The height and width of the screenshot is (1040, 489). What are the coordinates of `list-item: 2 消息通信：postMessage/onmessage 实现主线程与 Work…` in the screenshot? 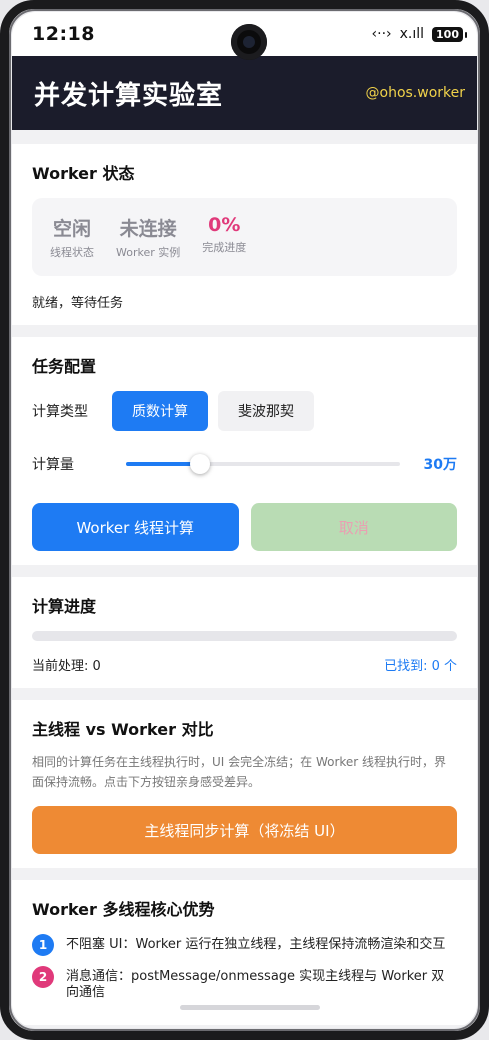 It's located at (244, 983).